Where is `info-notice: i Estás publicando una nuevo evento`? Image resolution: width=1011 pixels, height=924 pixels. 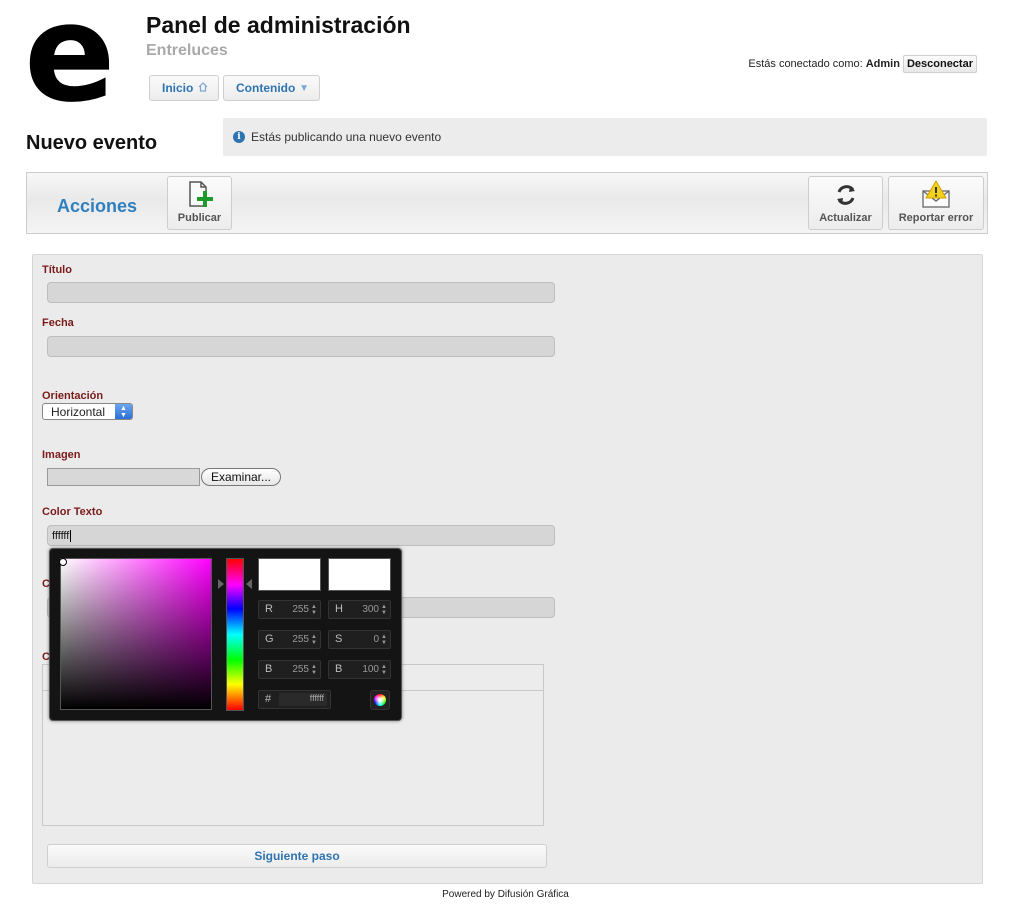
info-notice: i Estás publicando una nuevo evento is located at coordinates (605, 137).